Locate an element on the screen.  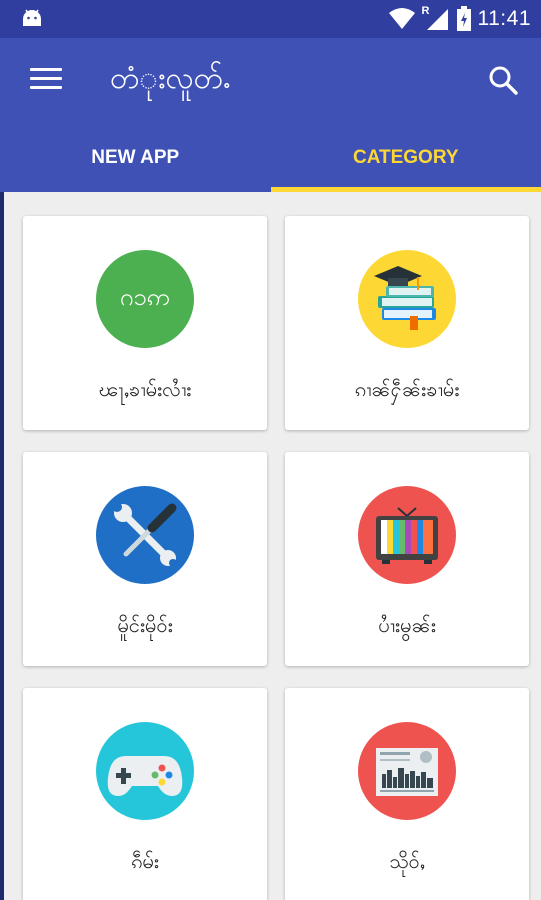
tab-new-app-label: NEW APP is located at coordinates (135, 157).